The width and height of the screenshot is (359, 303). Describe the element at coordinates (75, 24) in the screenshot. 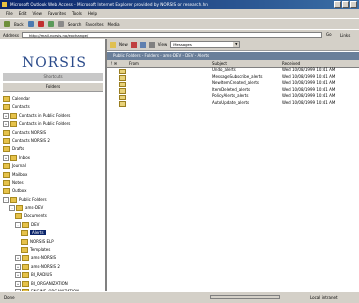

I see `search-button: Search` at that location.